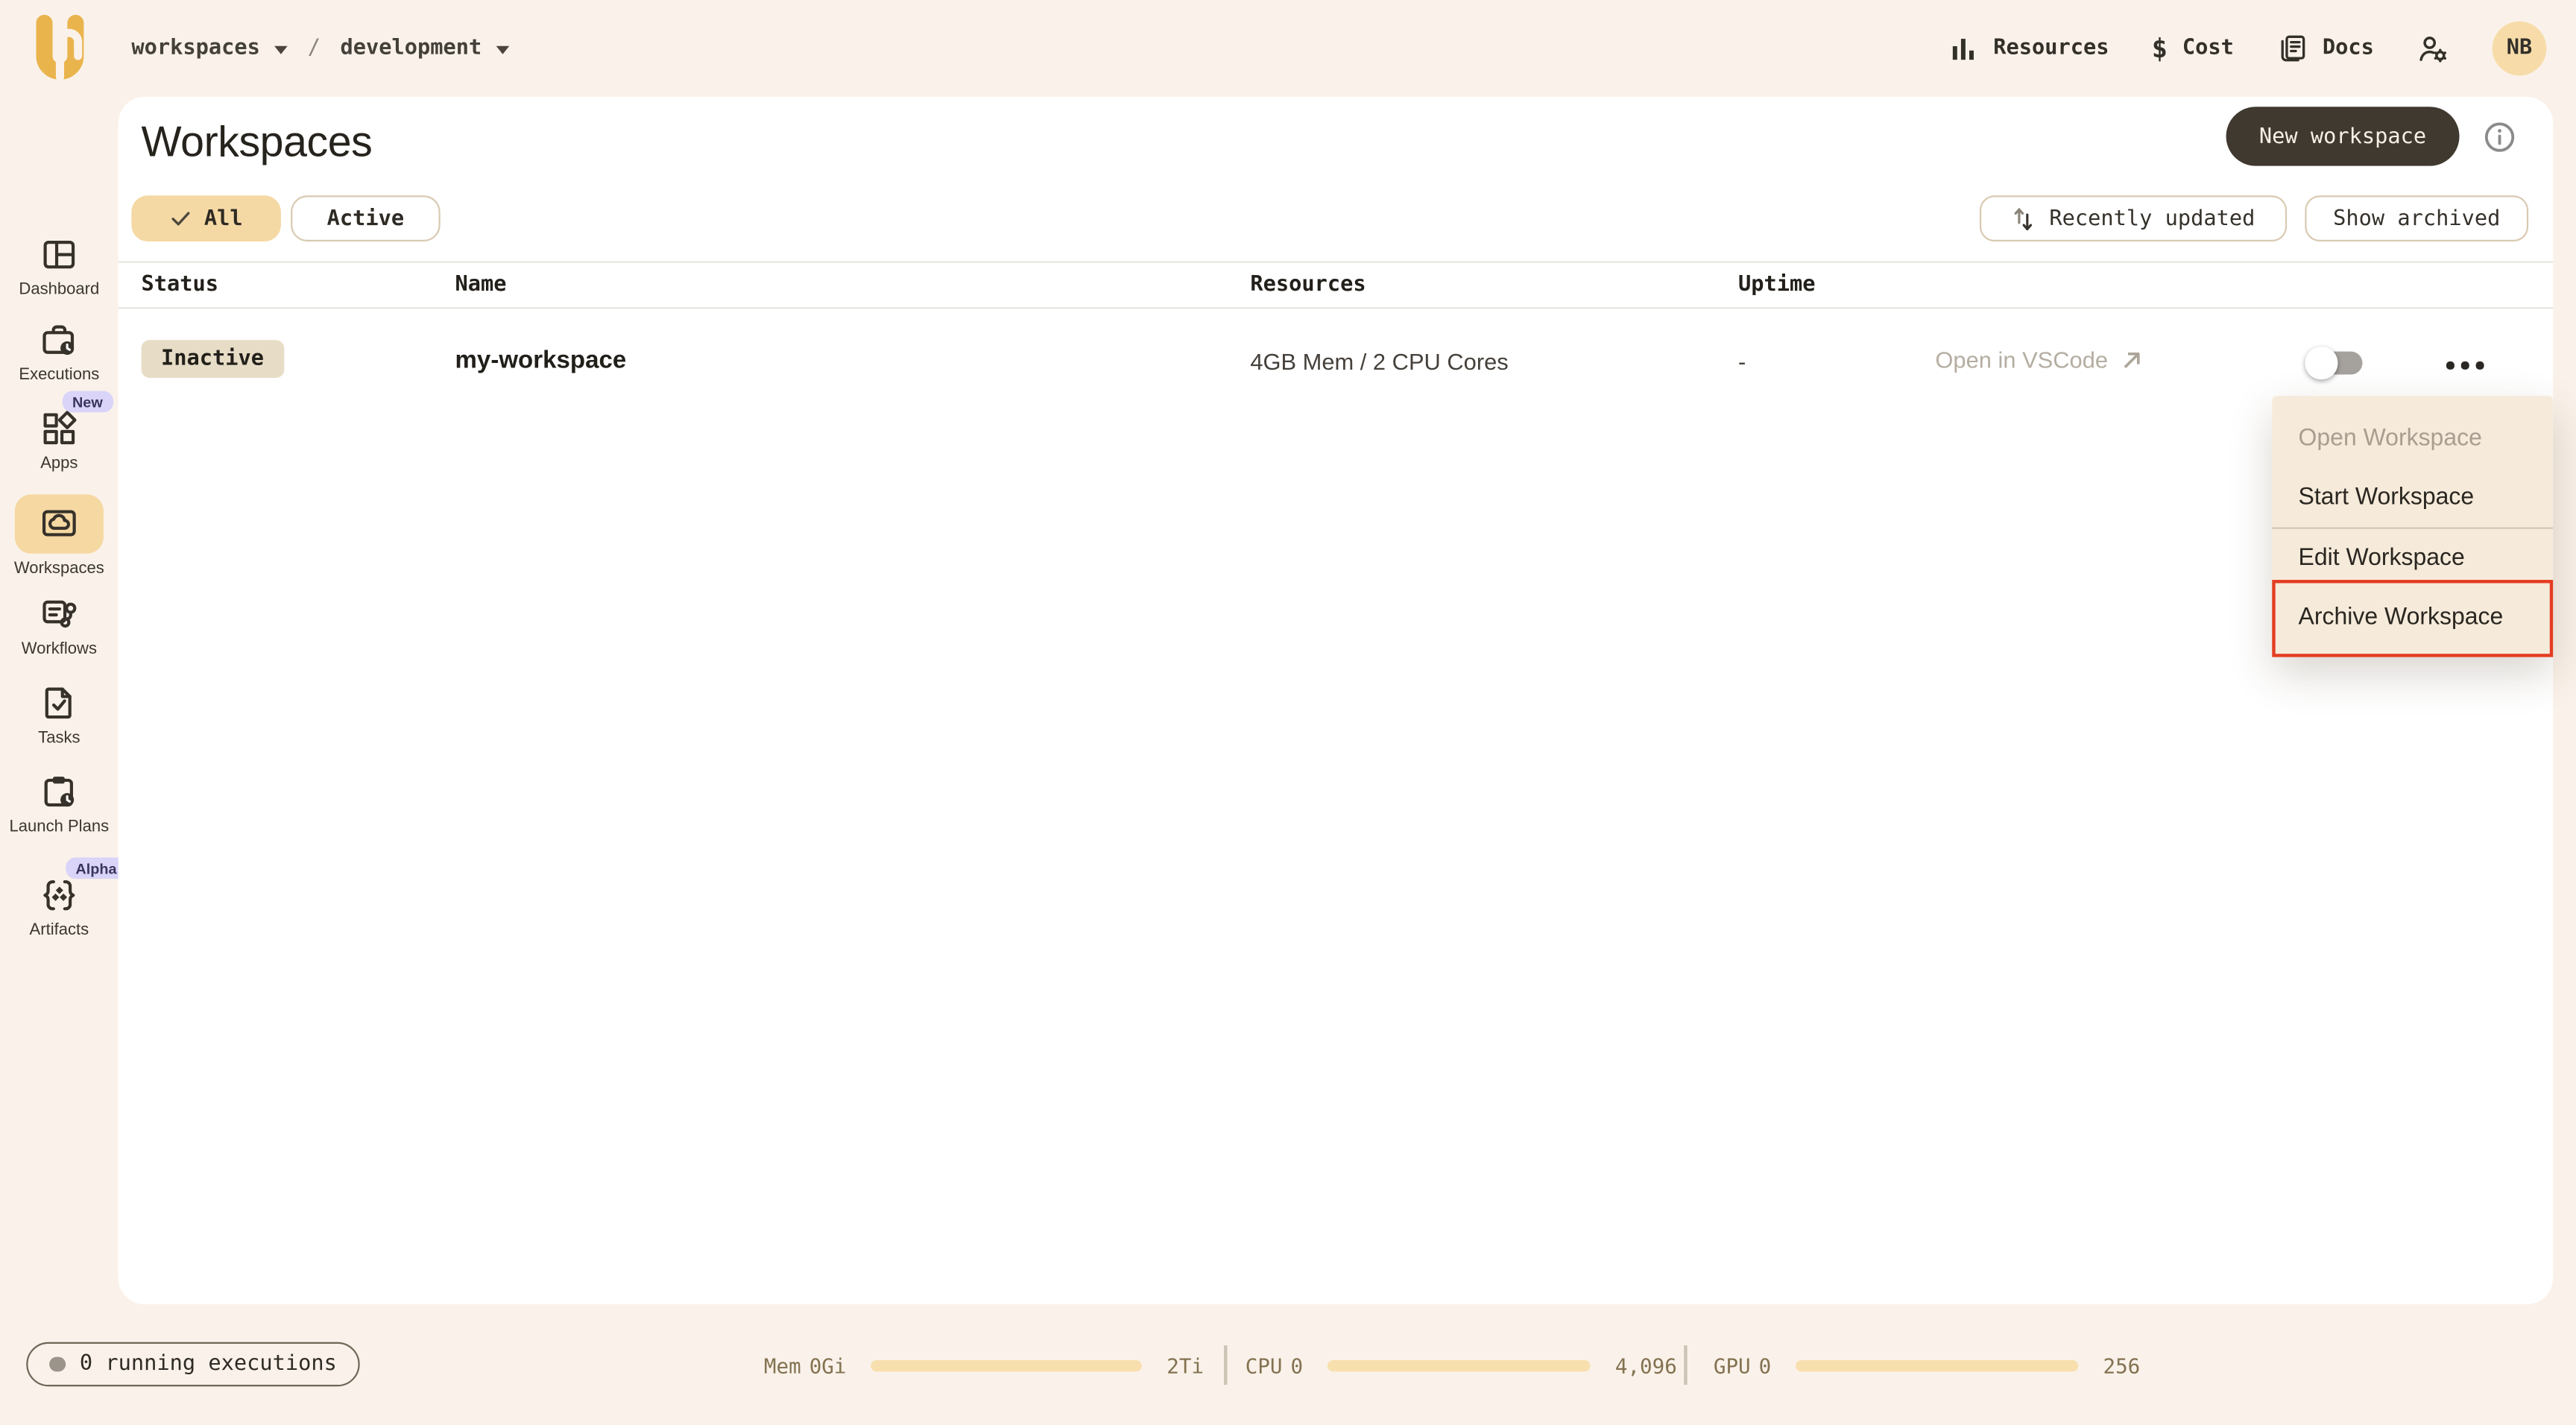 The width and height of the screenshot is (2576, 1425). I want to click on cpu-meter: CPU 0 4,096, so click(1461, 1366).